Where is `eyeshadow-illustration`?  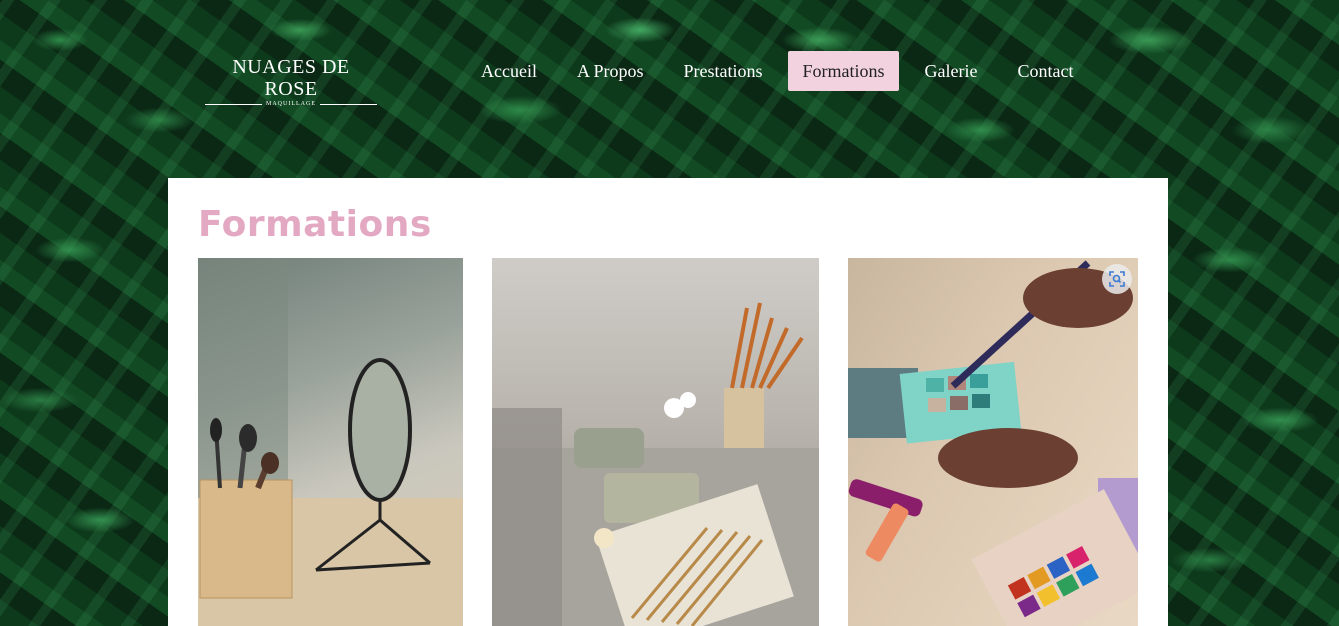 eyeshadow-illustration is located at coordinates (993, 443).